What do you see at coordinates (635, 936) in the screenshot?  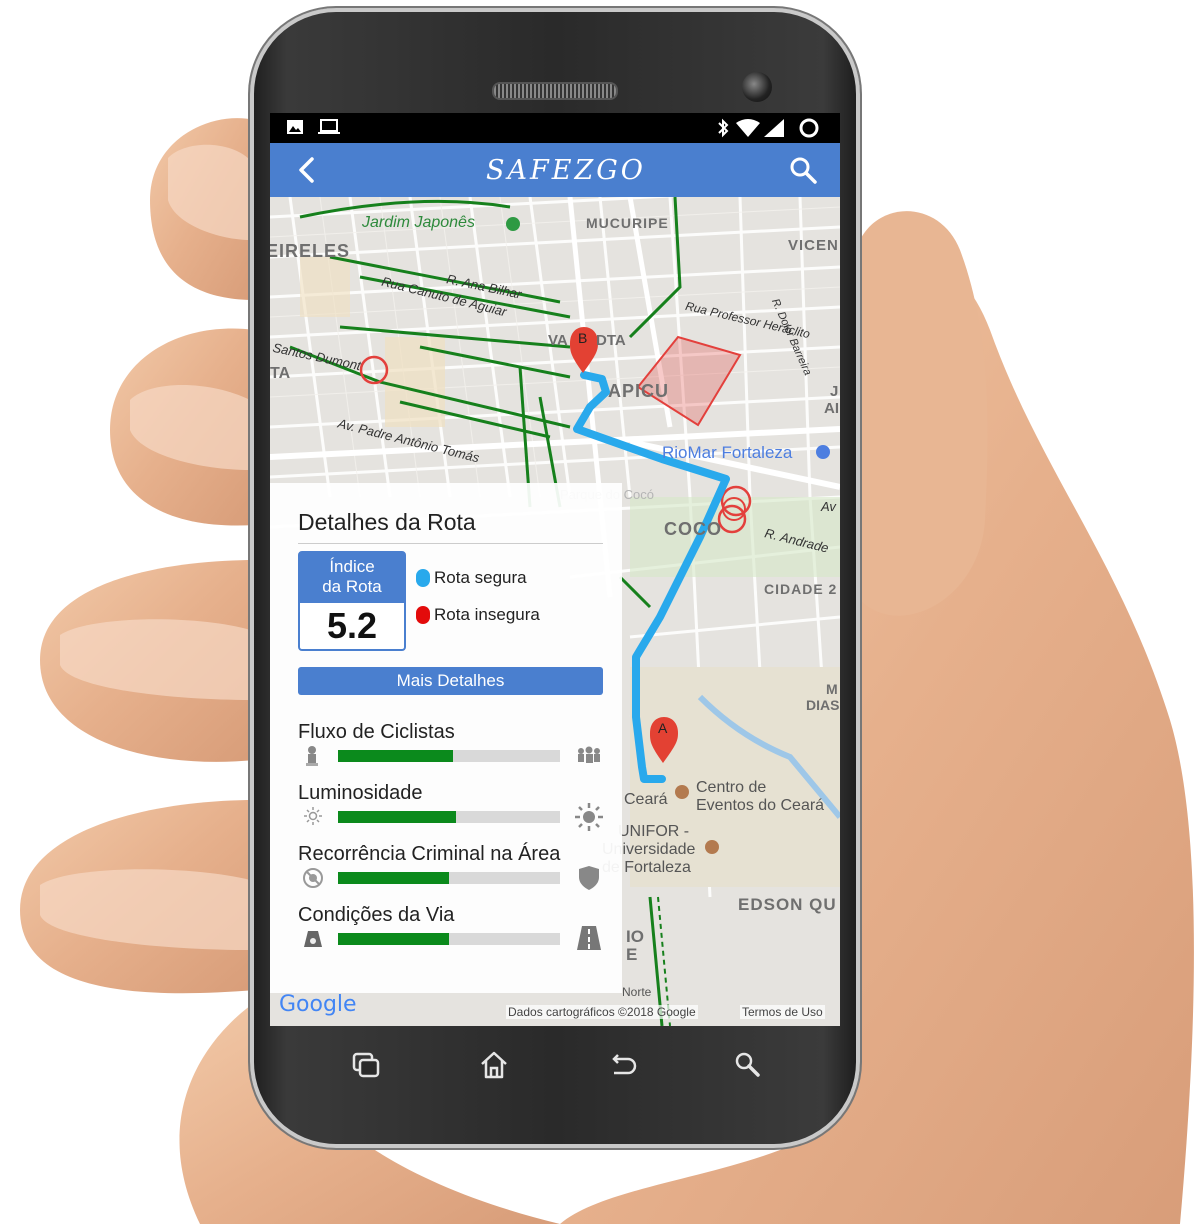 I see `map-label: IO` at bounding box center [635, 936].